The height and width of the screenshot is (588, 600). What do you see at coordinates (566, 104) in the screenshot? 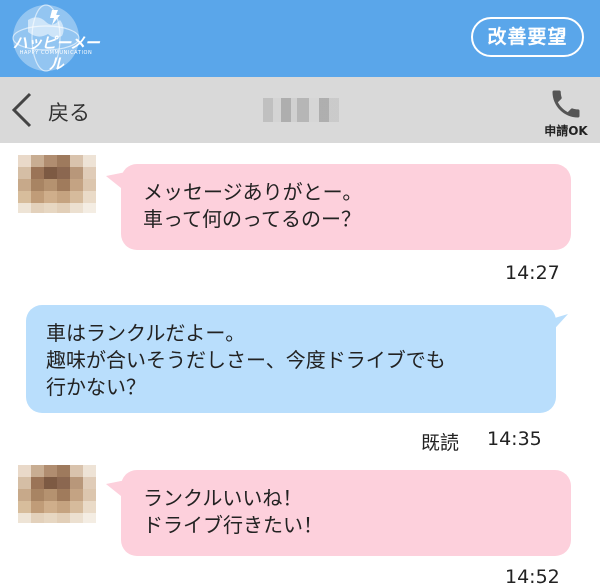
I see `phone-icon` at bounding box center [566, 104].